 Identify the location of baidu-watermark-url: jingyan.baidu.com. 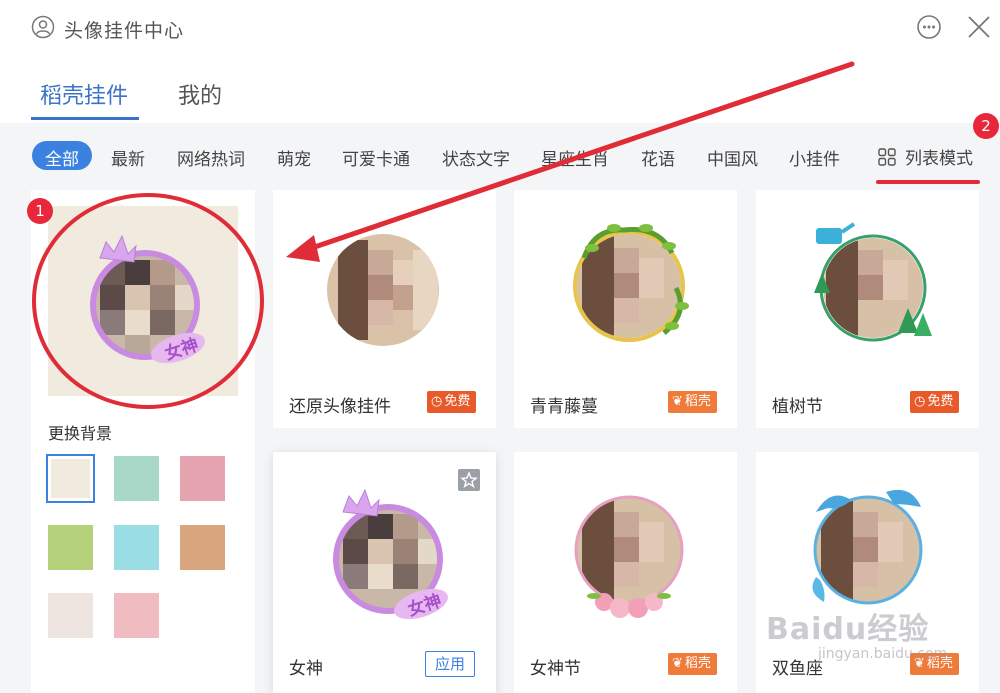
(883, 654).